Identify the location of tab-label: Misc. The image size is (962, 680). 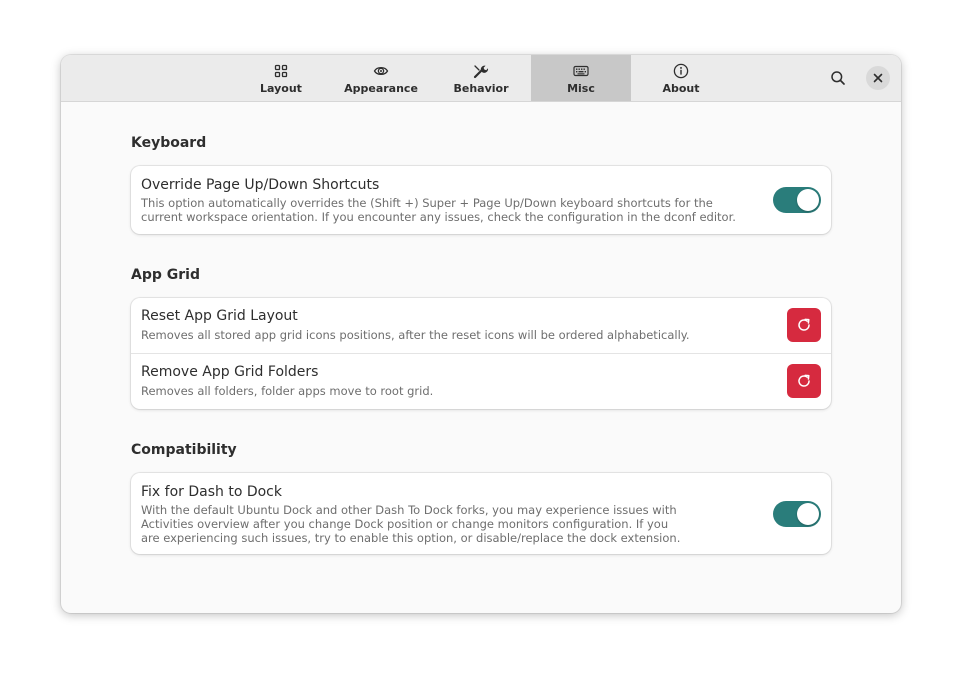
(581, 88).